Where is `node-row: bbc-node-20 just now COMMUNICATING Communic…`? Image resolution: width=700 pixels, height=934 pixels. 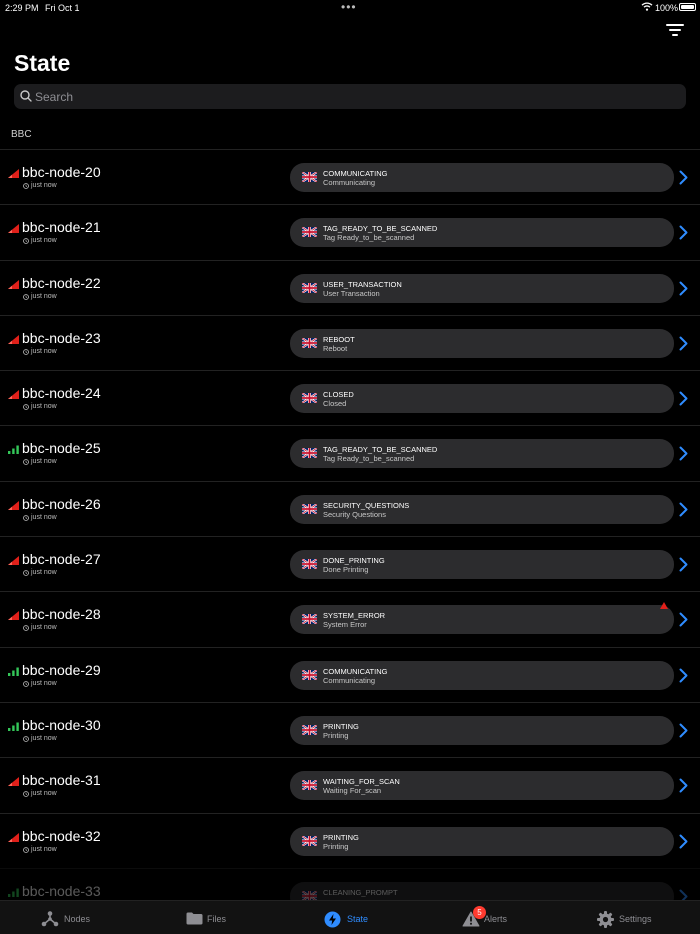
node-row: bbc-node-20 just now COMMUNICATING Communic… is located at coordinates (350, 176).